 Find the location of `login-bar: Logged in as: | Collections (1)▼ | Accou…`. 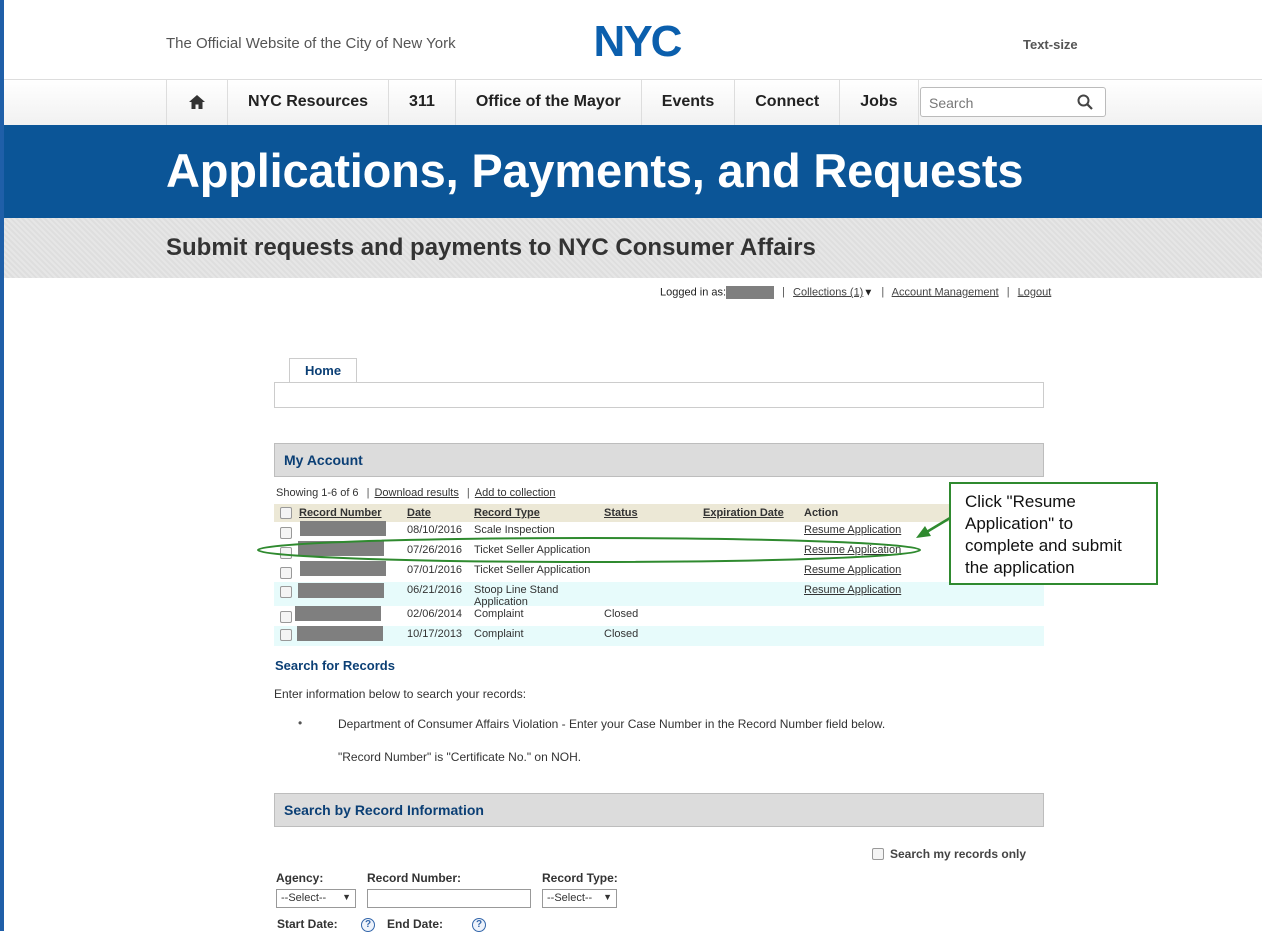

login-bar: Logged in as: | Collections (1)▼ | Accou… is located at coordinates (856, 292).